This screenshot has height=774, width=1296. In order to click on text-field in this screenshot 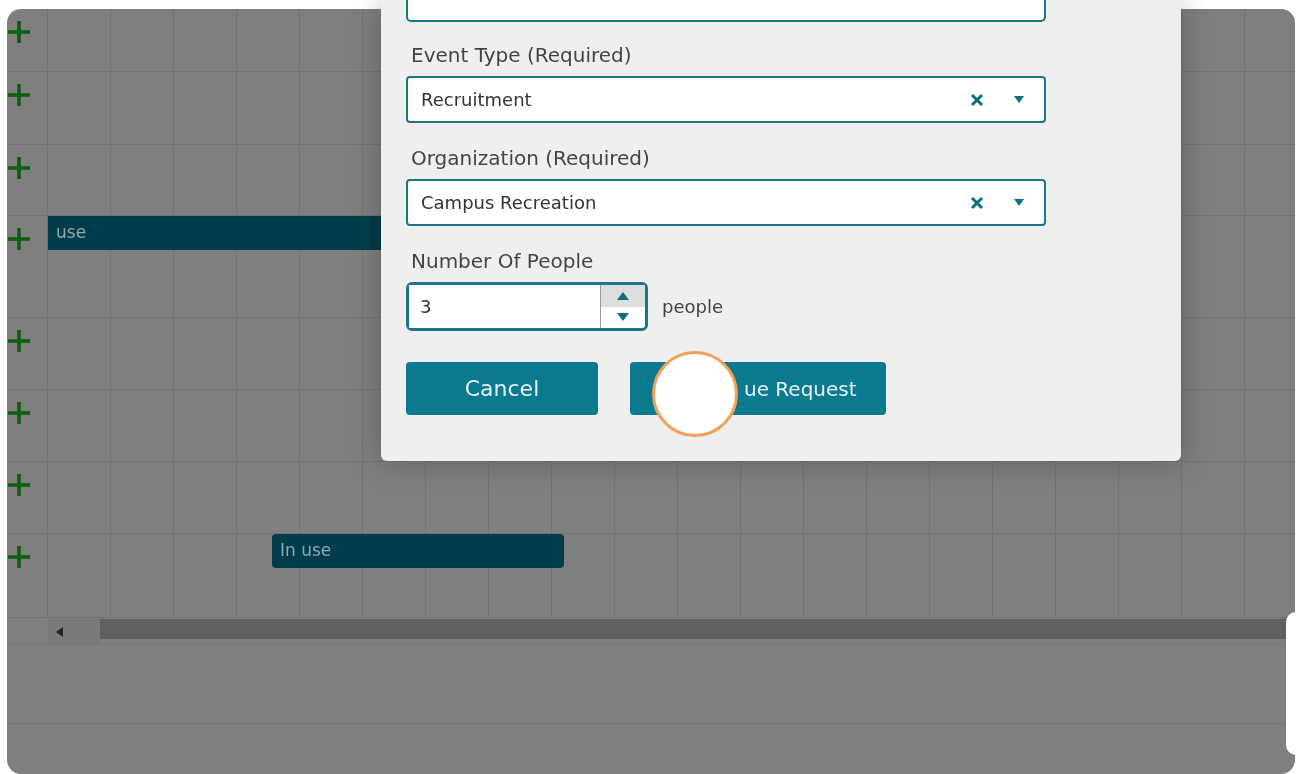, I will do `click(726, 11)`.